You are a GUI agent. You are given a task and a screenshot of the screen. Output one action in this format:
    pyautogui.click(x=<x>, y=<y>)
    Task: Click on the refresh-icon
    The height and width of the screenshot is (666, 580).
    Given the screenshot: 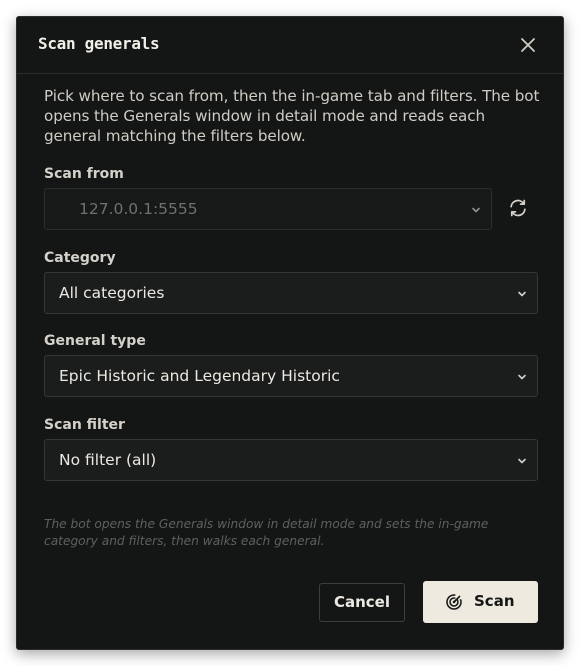 What is the action you would take?
    pyautogui.click(x=518, y=208)
    